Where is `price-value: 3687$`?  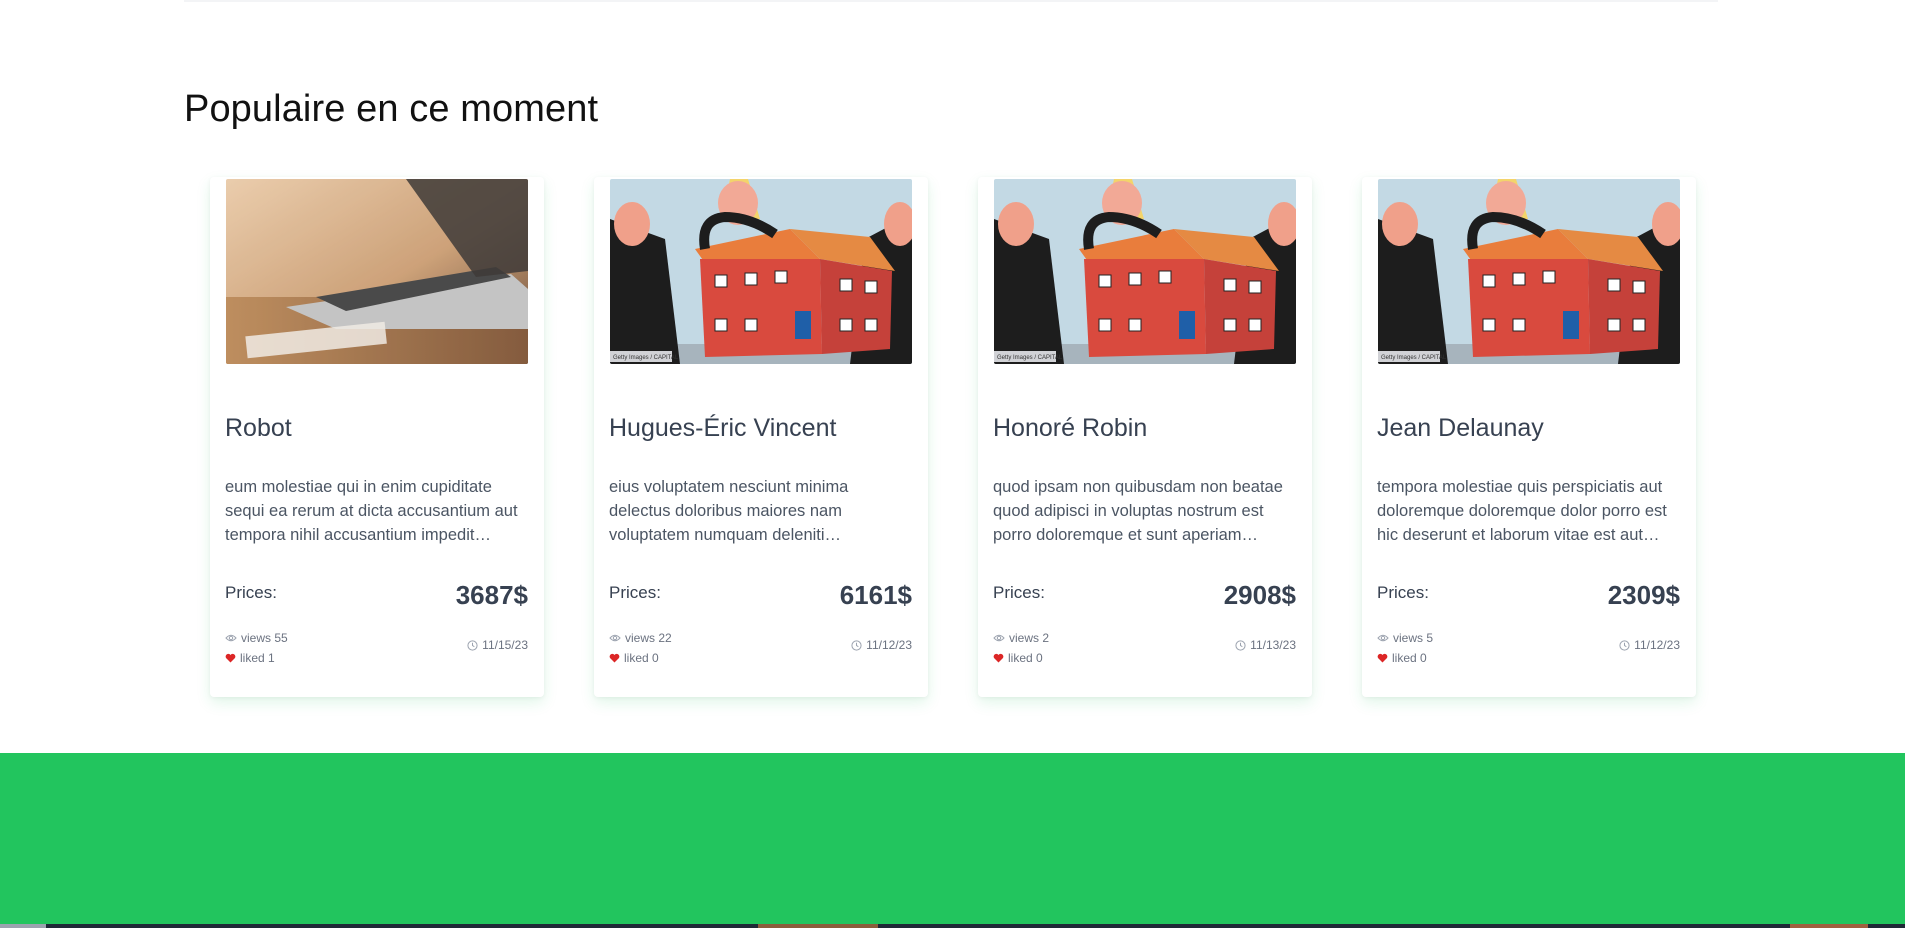 price-value: 3687$ is located at coordinates (491, 595).